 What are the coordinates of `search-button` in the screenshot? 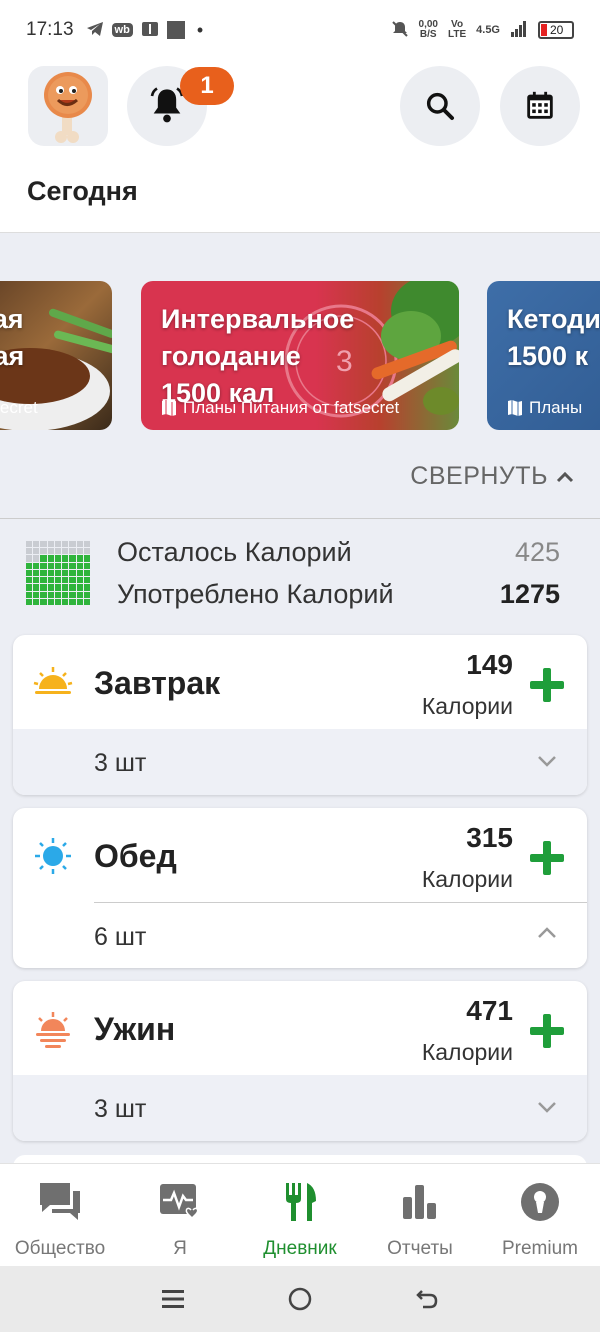 It's located at (440, 106).